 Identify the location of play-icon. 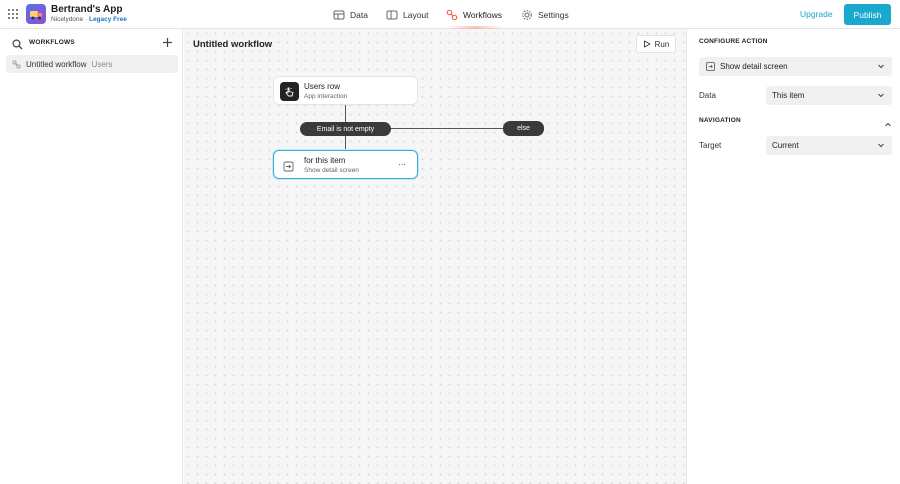
(647, 44).